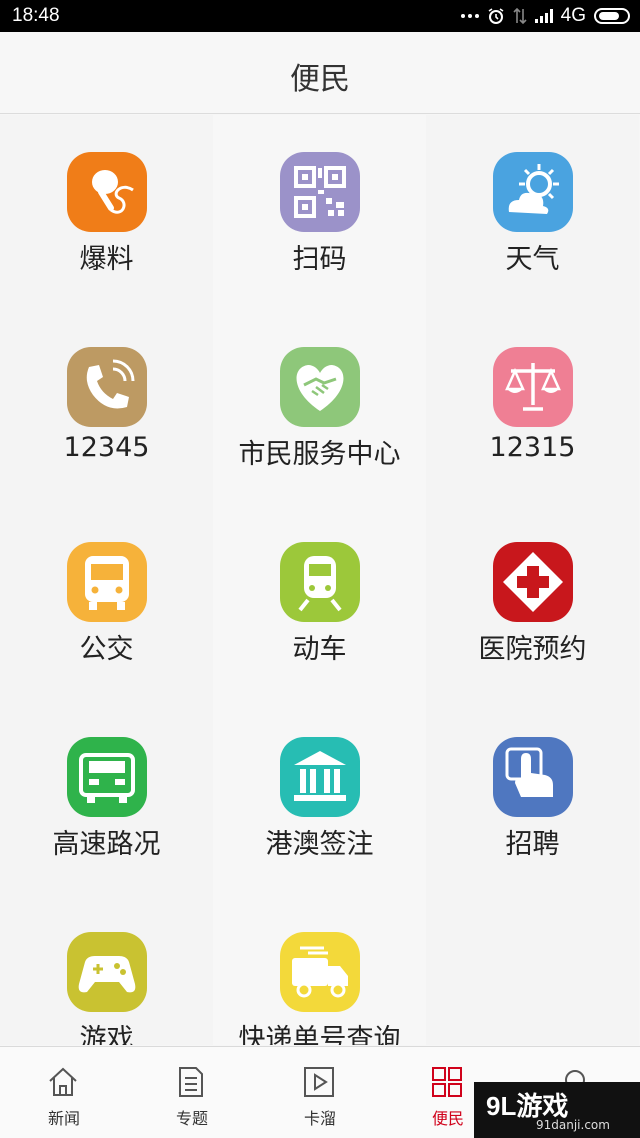  I want to click on service-item-weather: 天气, so click(532, 212).